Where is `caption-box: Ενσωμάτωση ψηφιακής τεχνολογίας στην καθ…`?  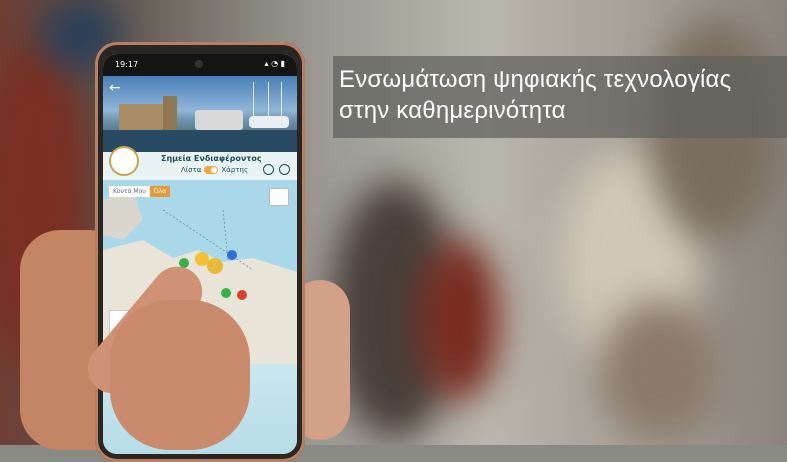 caption-box: Ενσωμάτωση ψηφιακής τεχνολογίας στην καθ… is located at coordinates (560, 97).